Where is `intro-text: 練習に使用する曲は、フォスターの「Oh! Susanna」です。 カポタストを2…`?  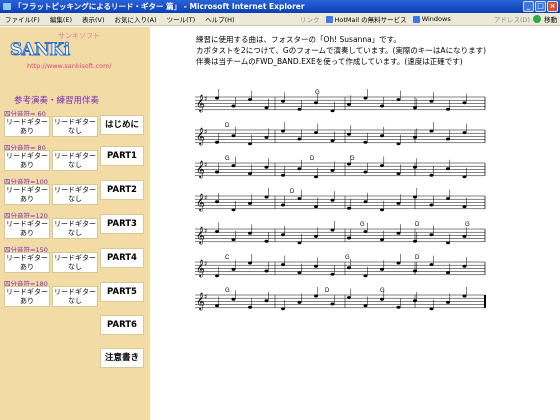 intro-text: 練習に使用する曲は、フォスターの「Oh! Susanna」です。 カポタストを2… is located at coordinates (341, 50).